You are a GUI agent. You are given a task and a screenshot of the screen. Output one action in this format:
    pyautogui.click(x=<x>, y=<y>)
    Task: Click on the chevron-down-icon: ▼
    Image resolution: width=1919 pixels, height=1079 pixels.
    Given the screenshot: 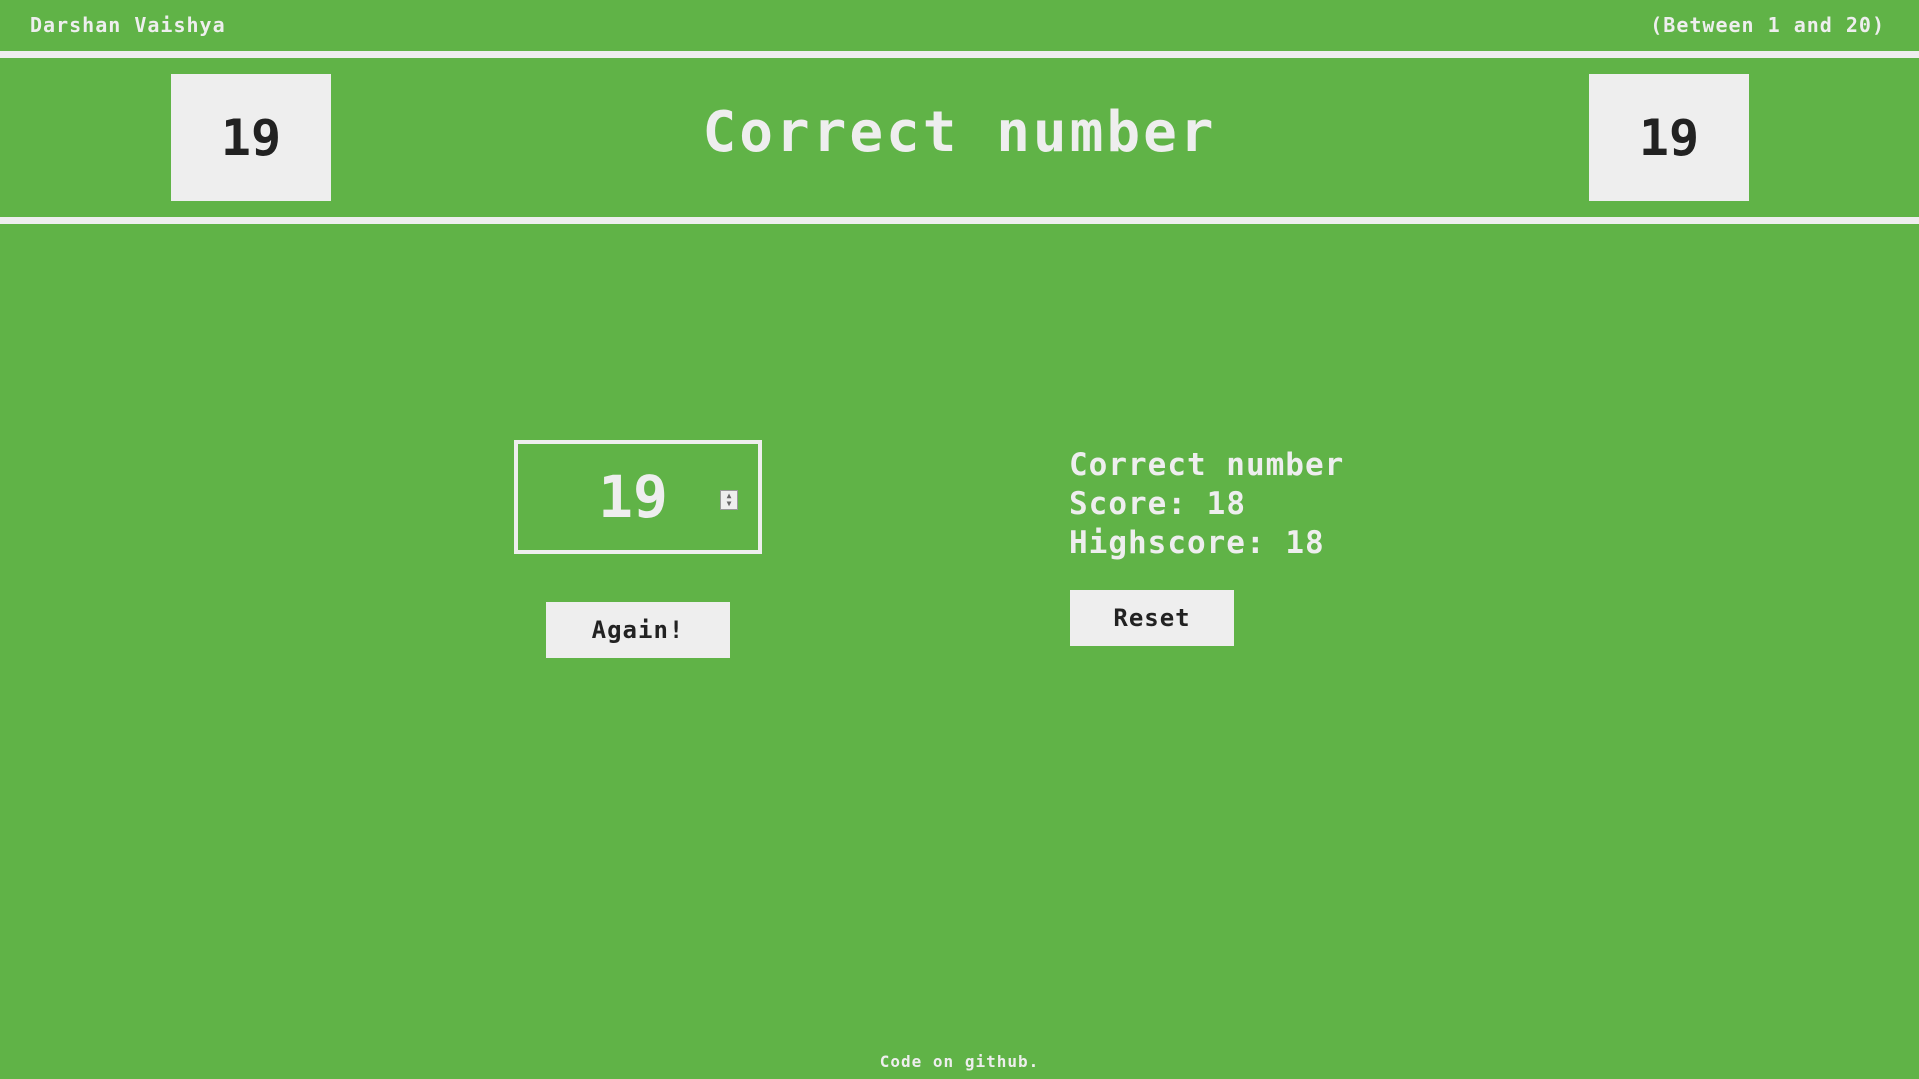 What is the action you would take?
    pyautogui.click(x=729, y=504)
    